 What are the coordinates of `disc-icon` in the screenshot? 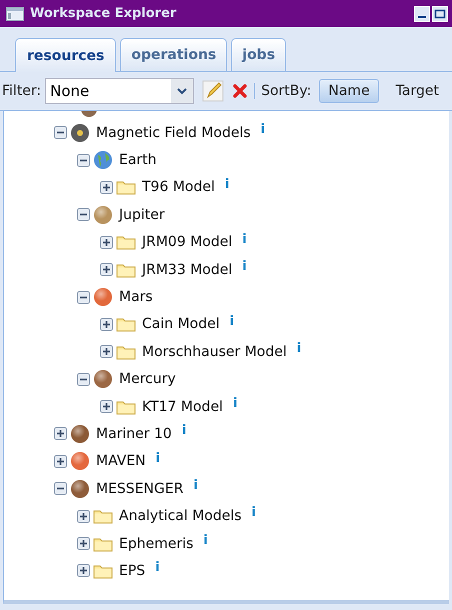 It's located at (80, 132).